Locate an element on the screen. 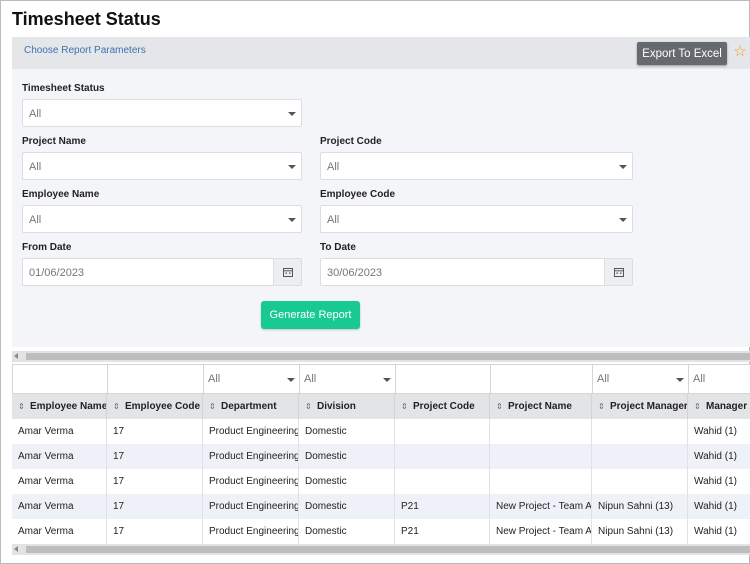  timesheet-status-select: All is located at coordinates (162, 113).